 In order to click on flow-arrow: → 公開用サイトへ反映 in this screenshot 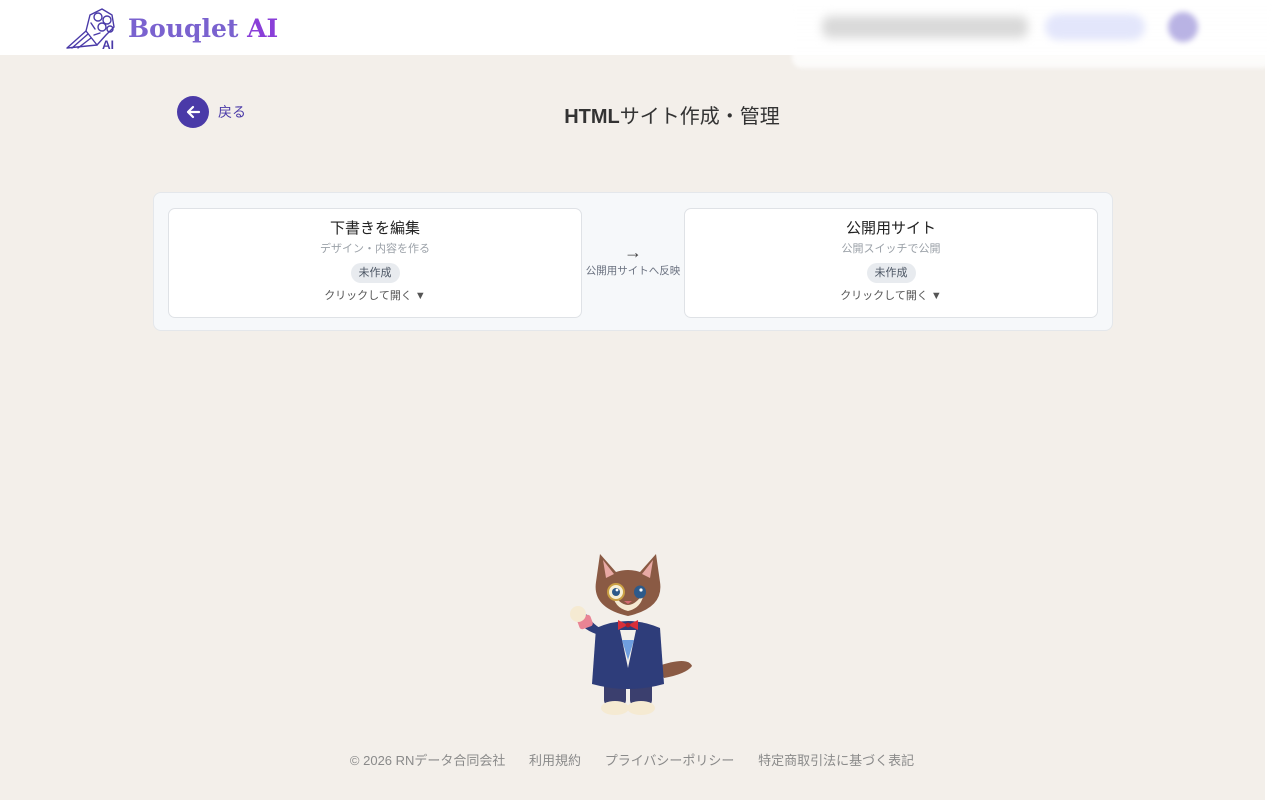, I will do `click(633, 260)`.